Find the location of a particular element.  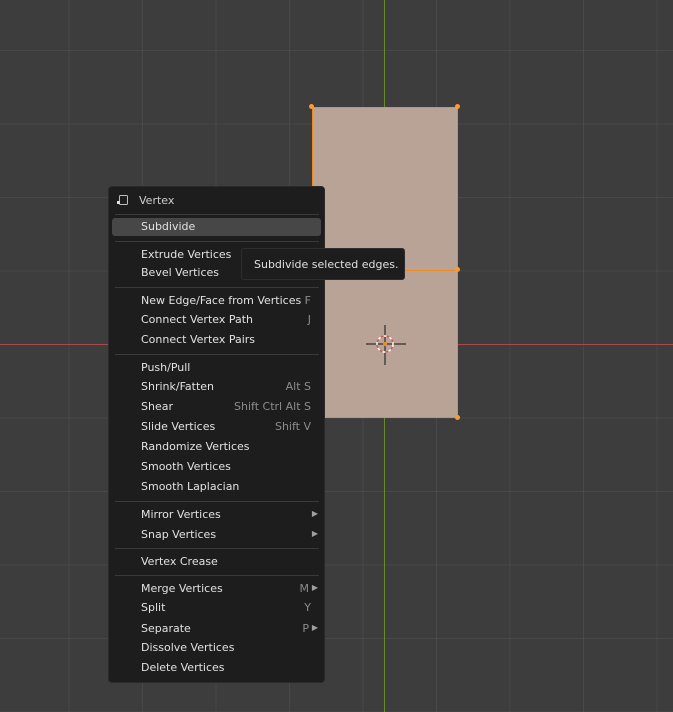

menu-item-label: Randomize Vertices is located at coordinates (195, 446).